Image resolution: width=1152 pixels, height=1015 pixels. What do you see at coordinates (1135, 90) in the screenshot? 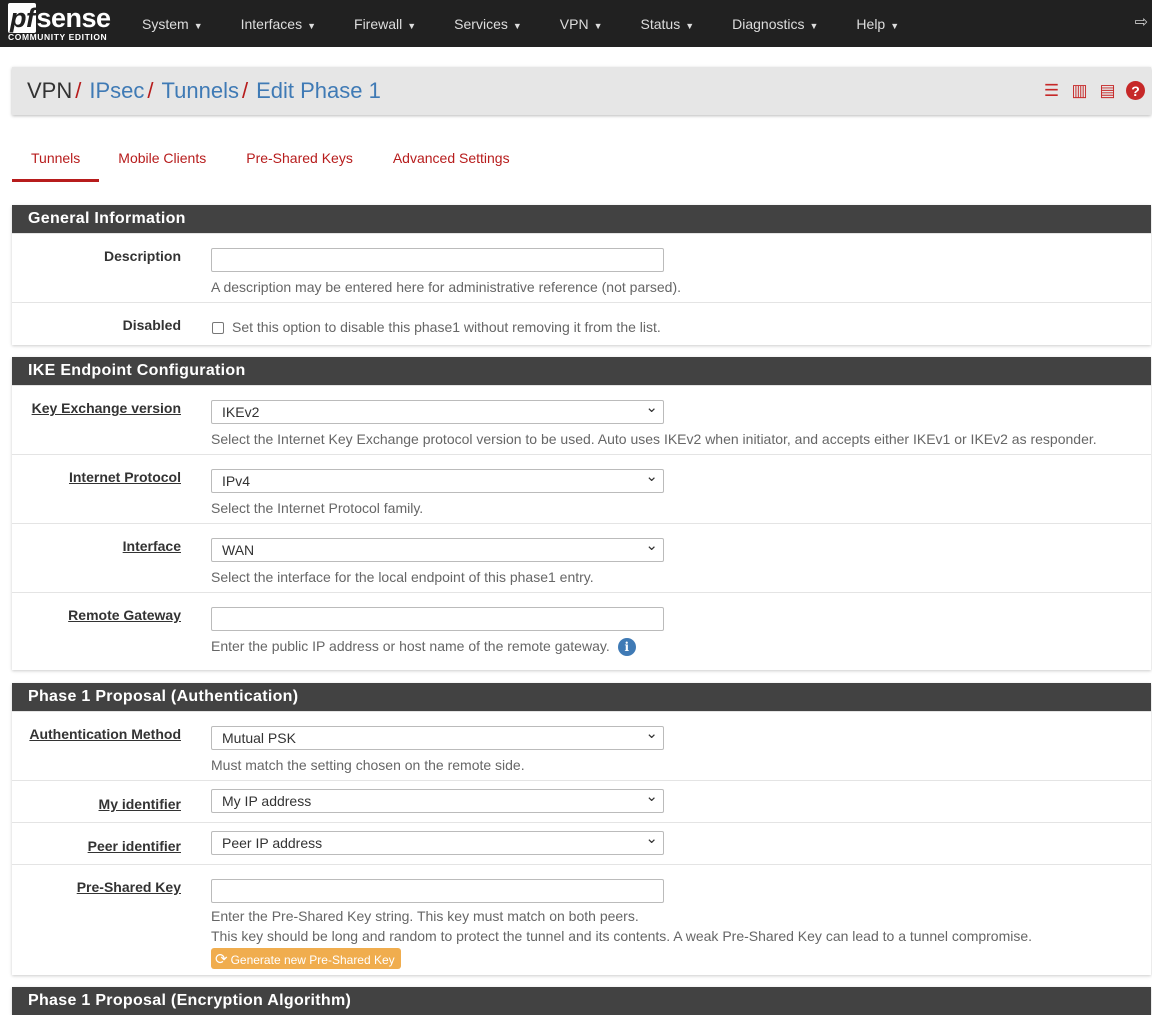
I see `help-icon: ?` at bounding box center [1135, 90].